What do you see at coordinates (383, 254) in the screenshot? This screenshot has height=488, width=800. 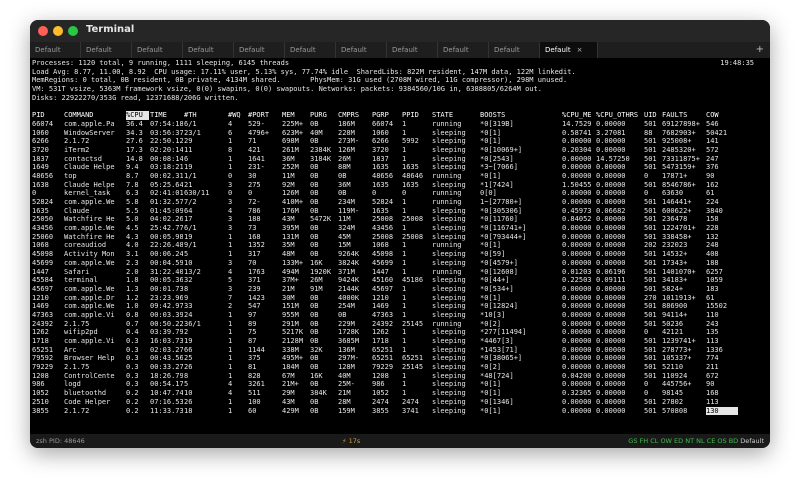 I see `cell-pgrp: 45098` at bounding box center [383, 254].